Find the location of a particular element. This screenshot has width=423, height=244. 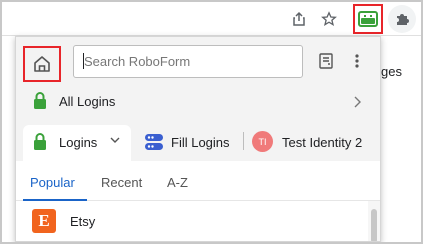

share-icon is located at coordinates (299, 19).